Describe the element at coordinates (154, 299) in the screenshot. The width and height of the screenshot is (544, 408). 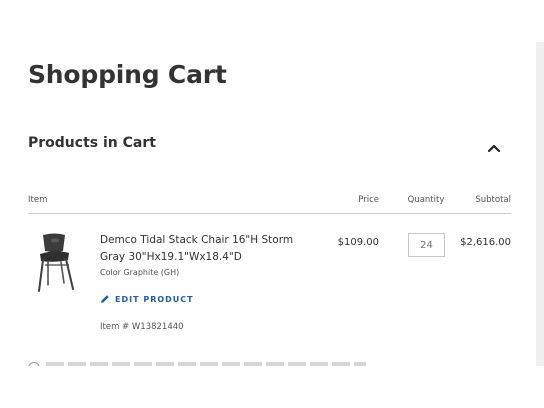
I see `edit-product-label: EDIT PRODUCT` at that location.